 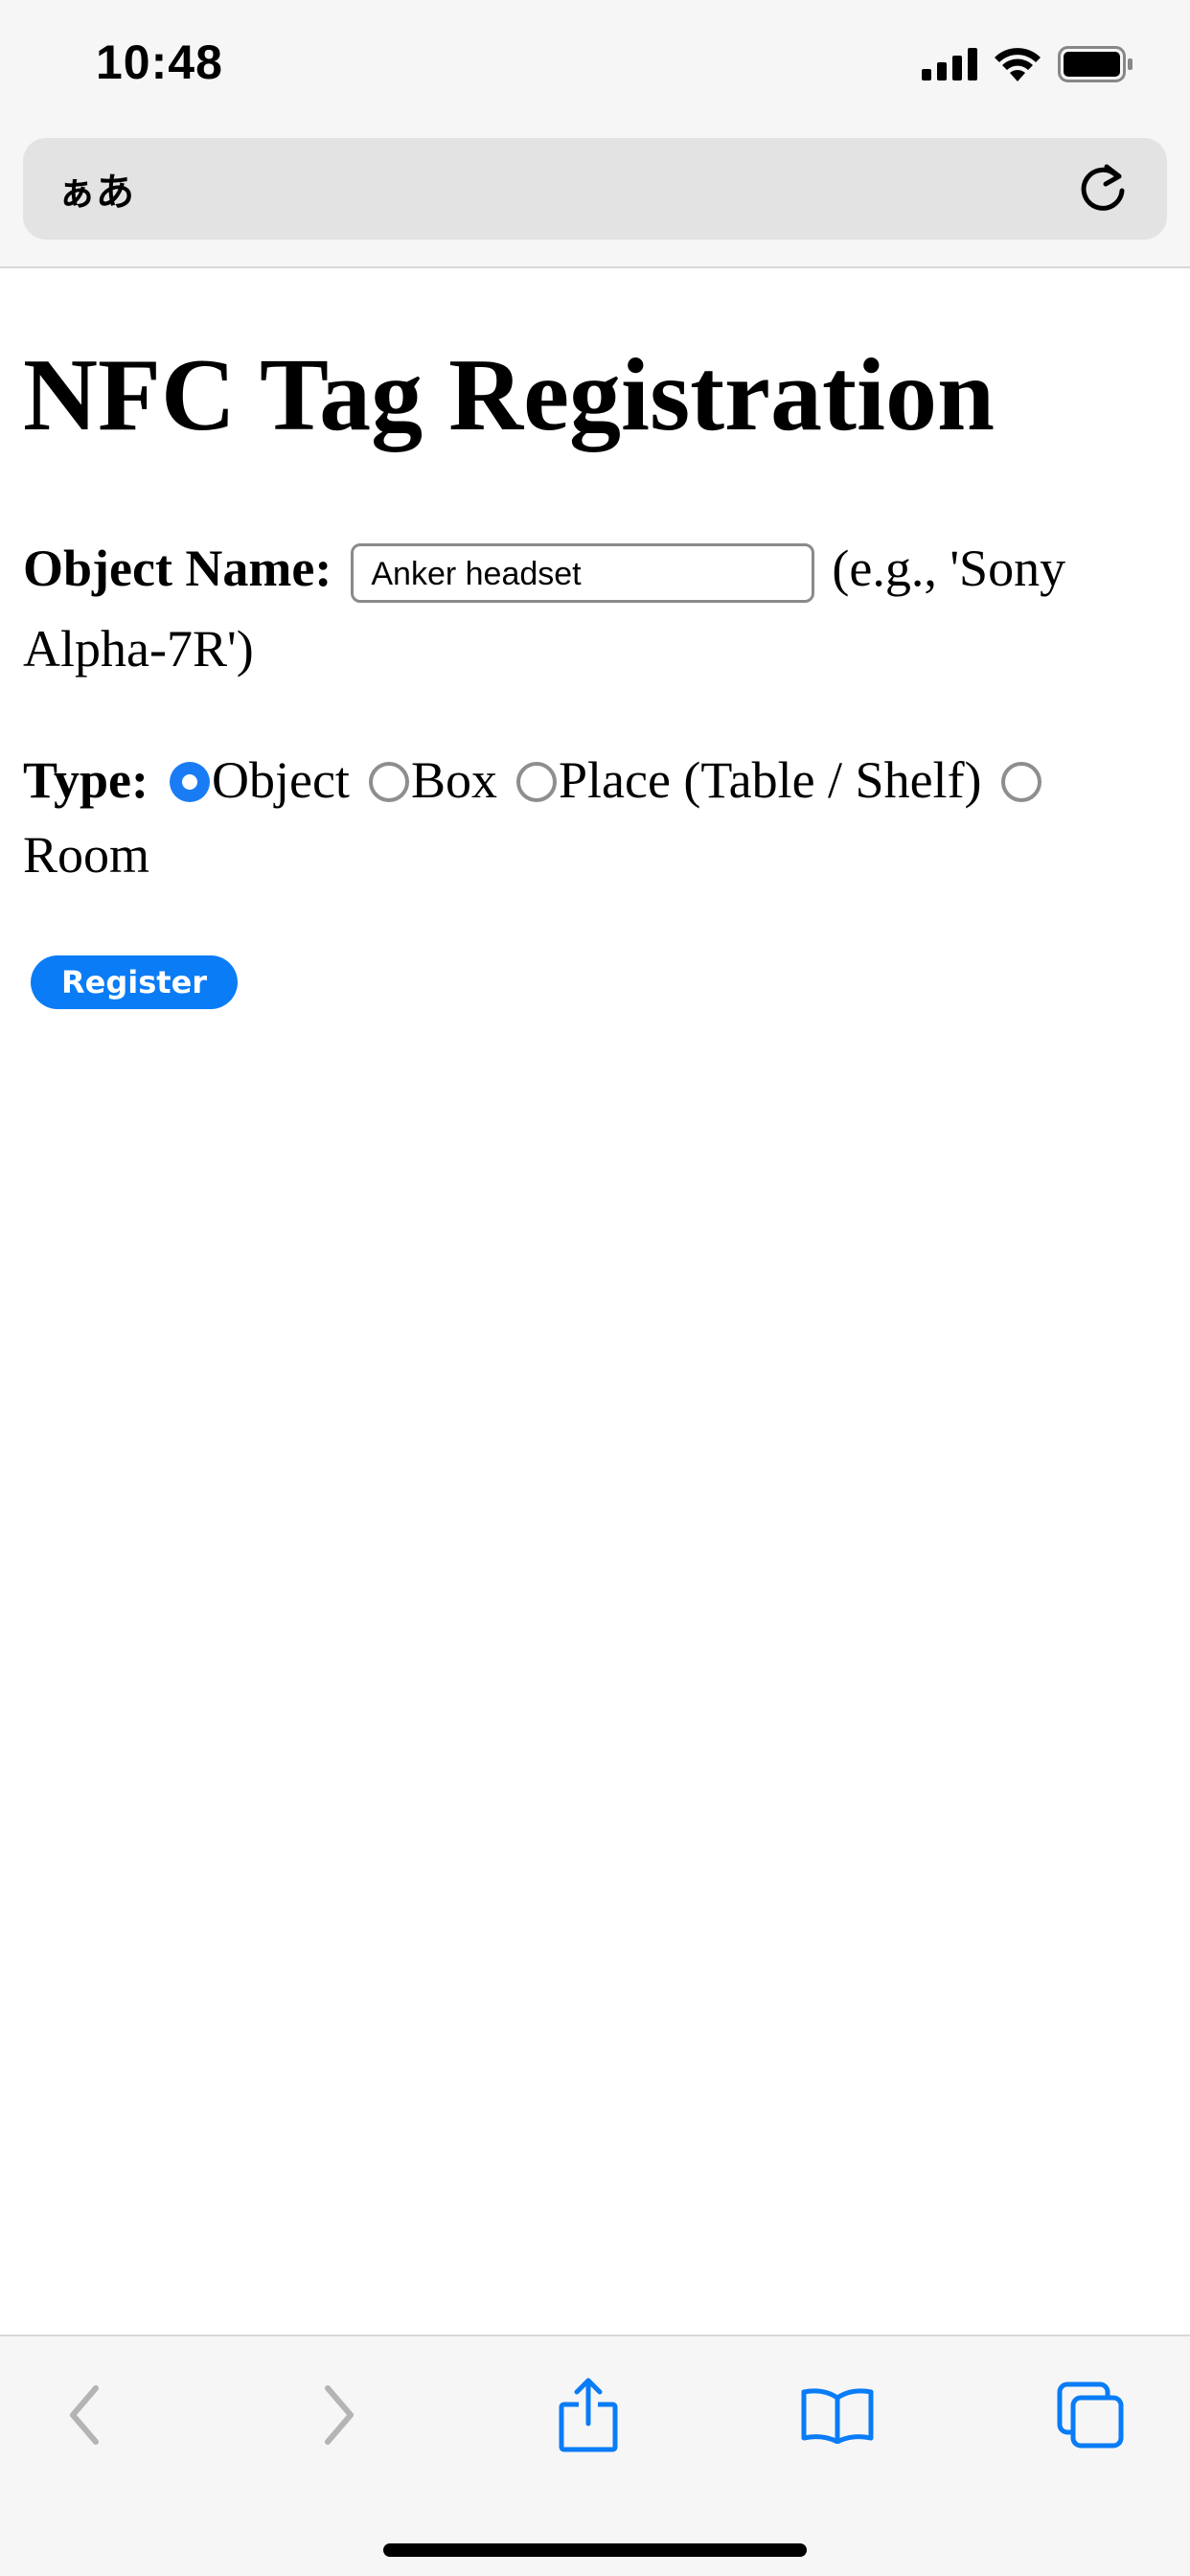 I want to click on status-bar: 10:48, so click(x=595, y=67).